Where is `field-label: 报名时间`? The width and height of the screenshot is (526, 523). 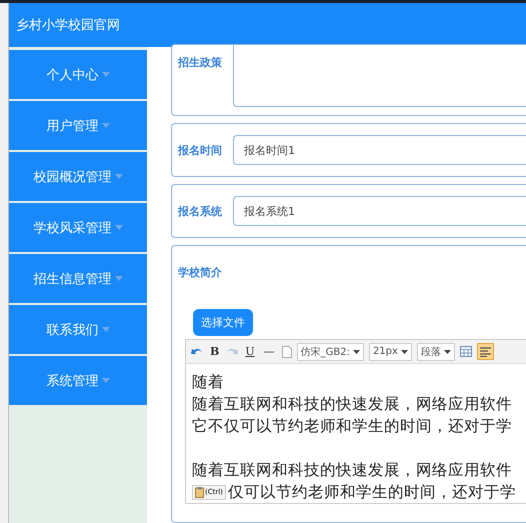 field-label: 报名时间 is located at coordinates (200, 150).